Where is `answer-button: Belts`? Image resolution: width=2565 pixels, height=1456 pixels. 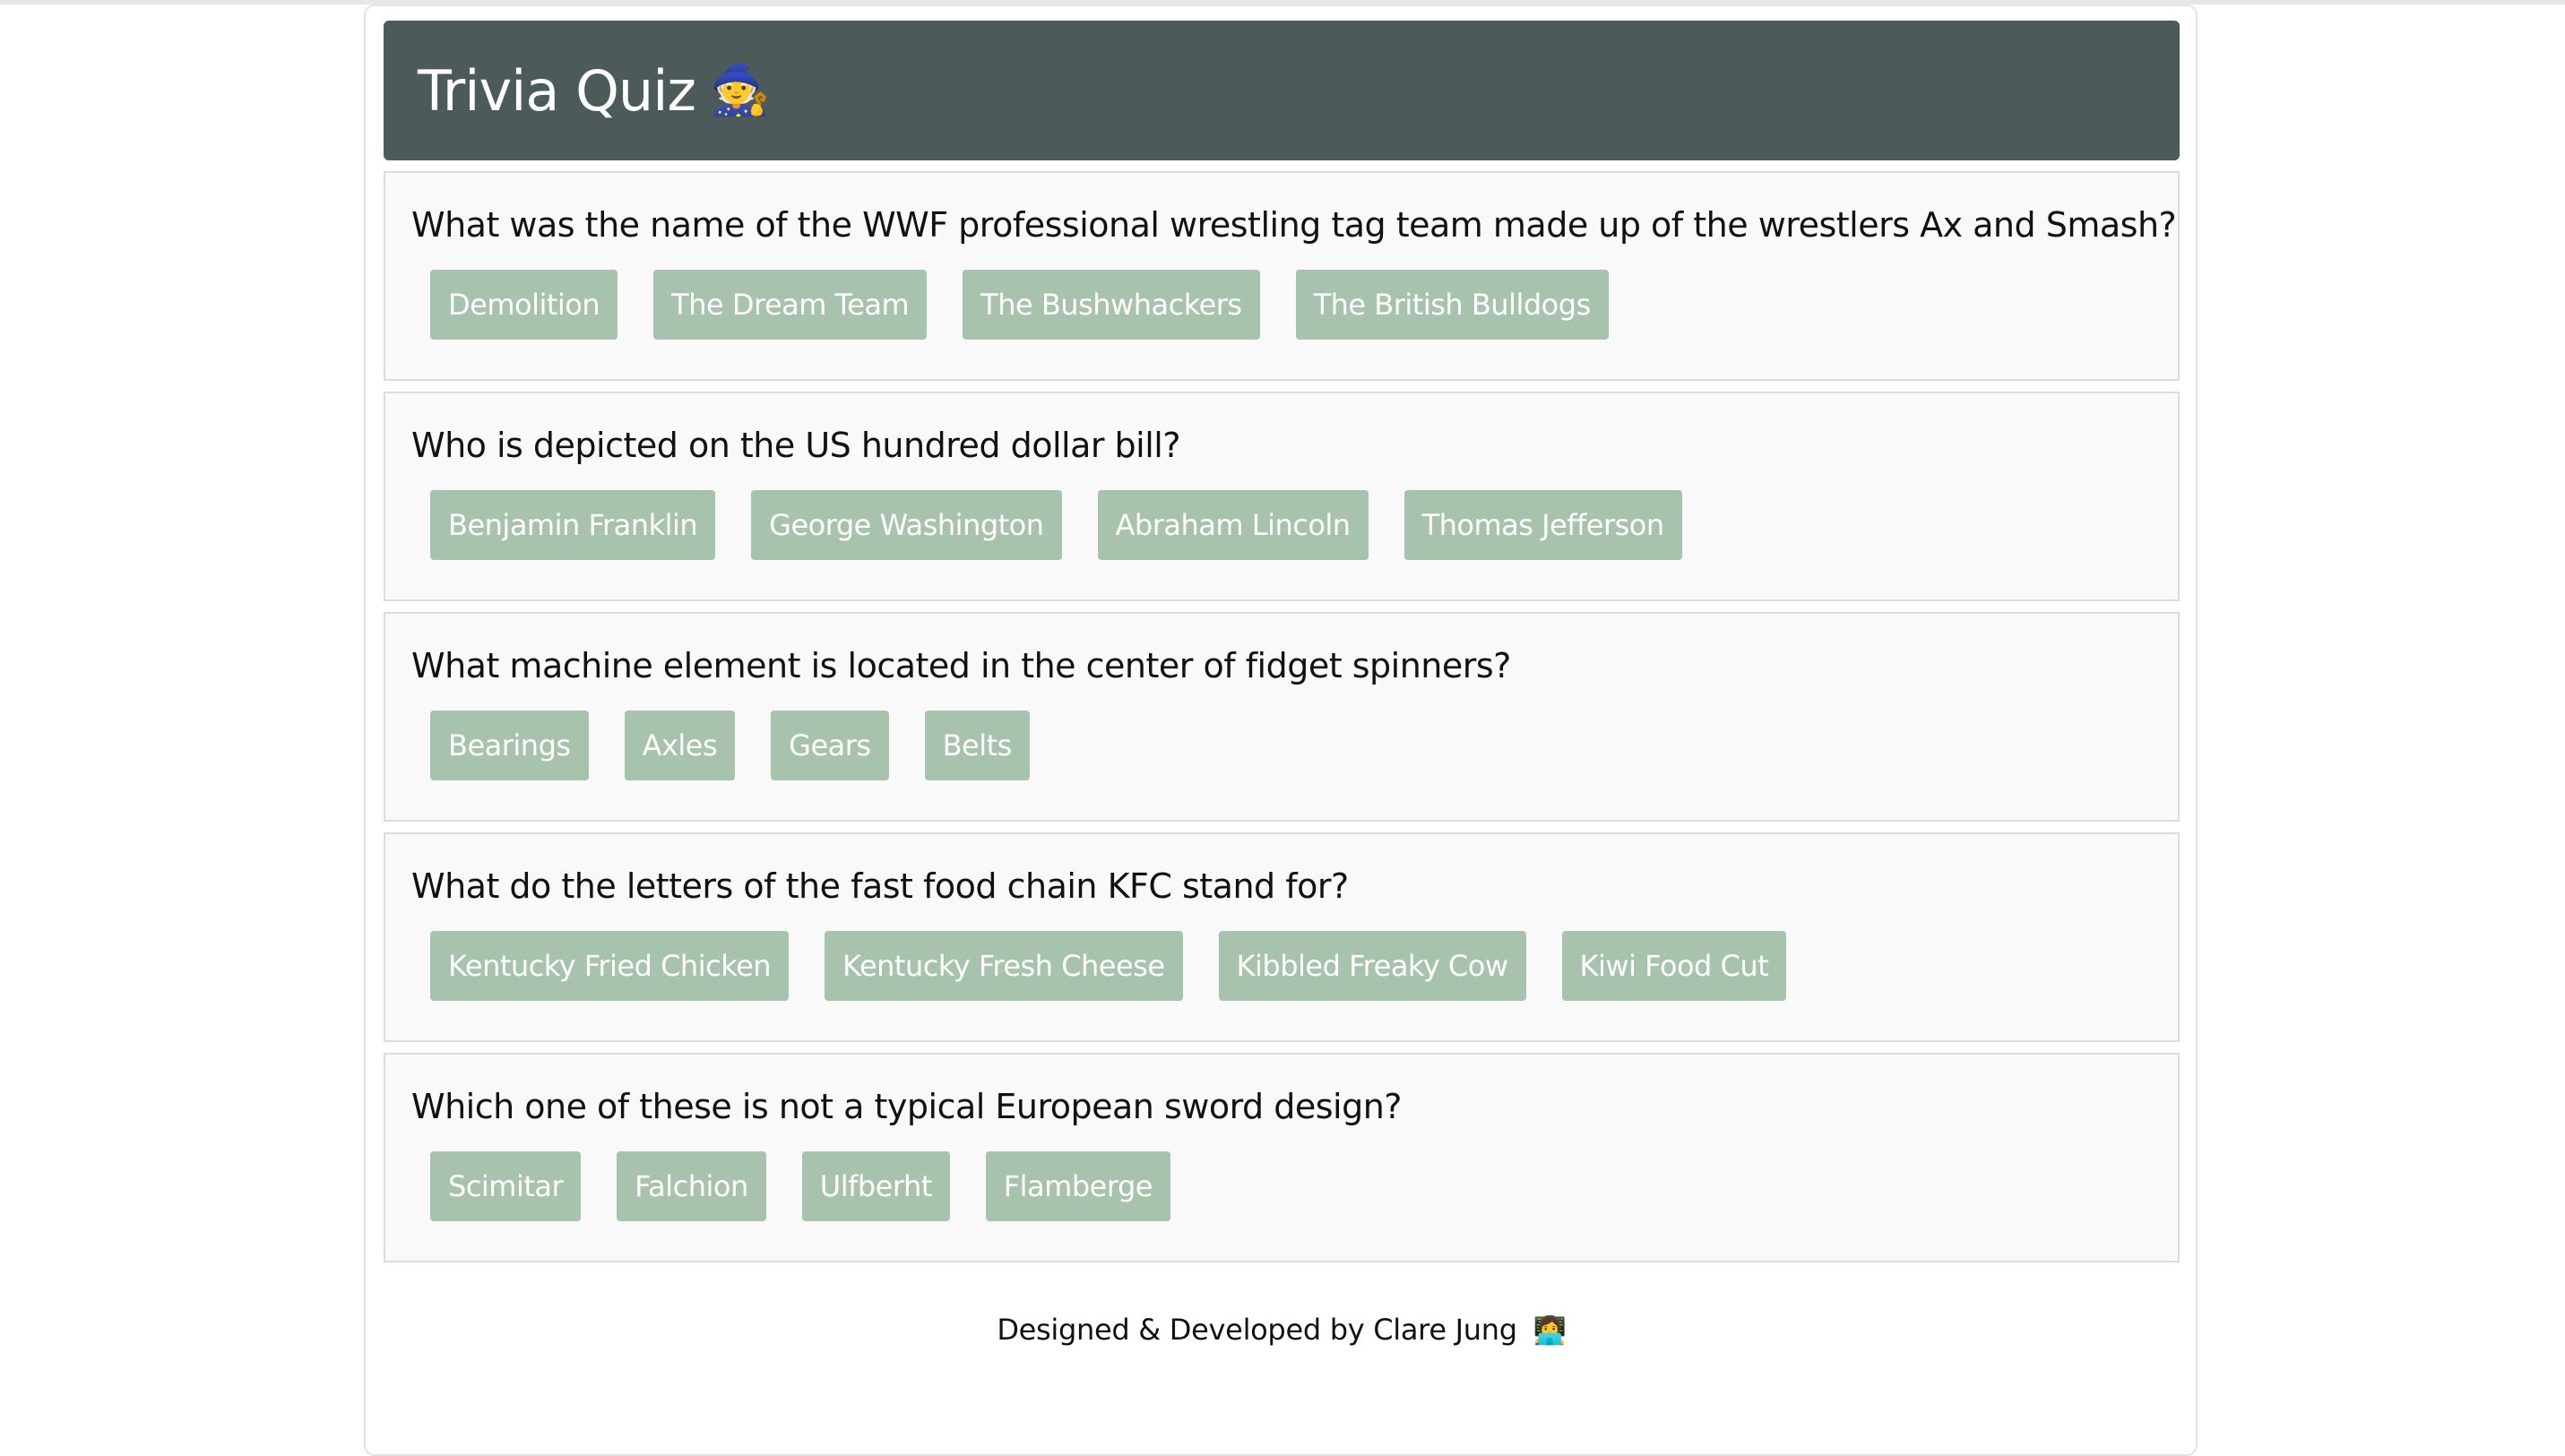
answer-button: Belts is located at coordinates (977, 745).